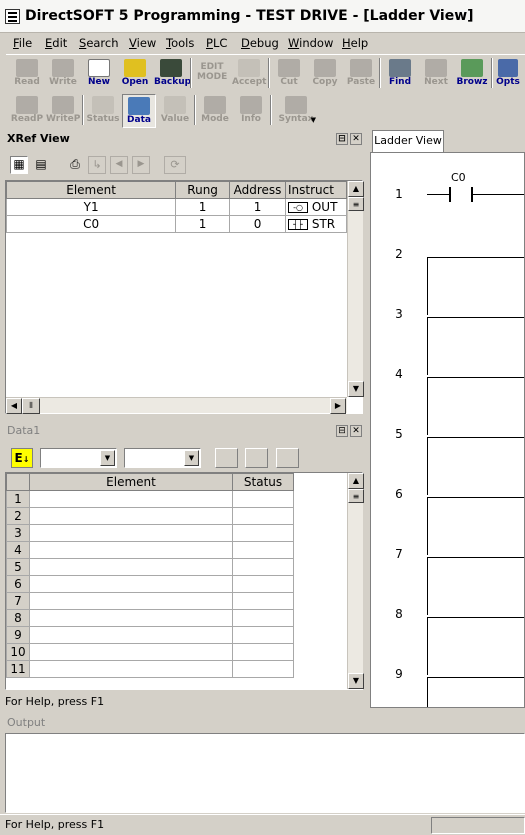 This screenshot has width=525, height=835. What do you see at coordinates (355, 43) in the screenshot?
I see `menu-help: Help` at bounding box center [355, 43].